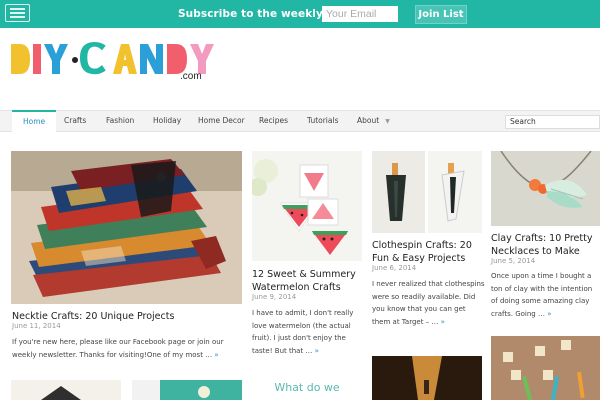  I want to click on post-date: June 11, 2014, so click(36, 326).